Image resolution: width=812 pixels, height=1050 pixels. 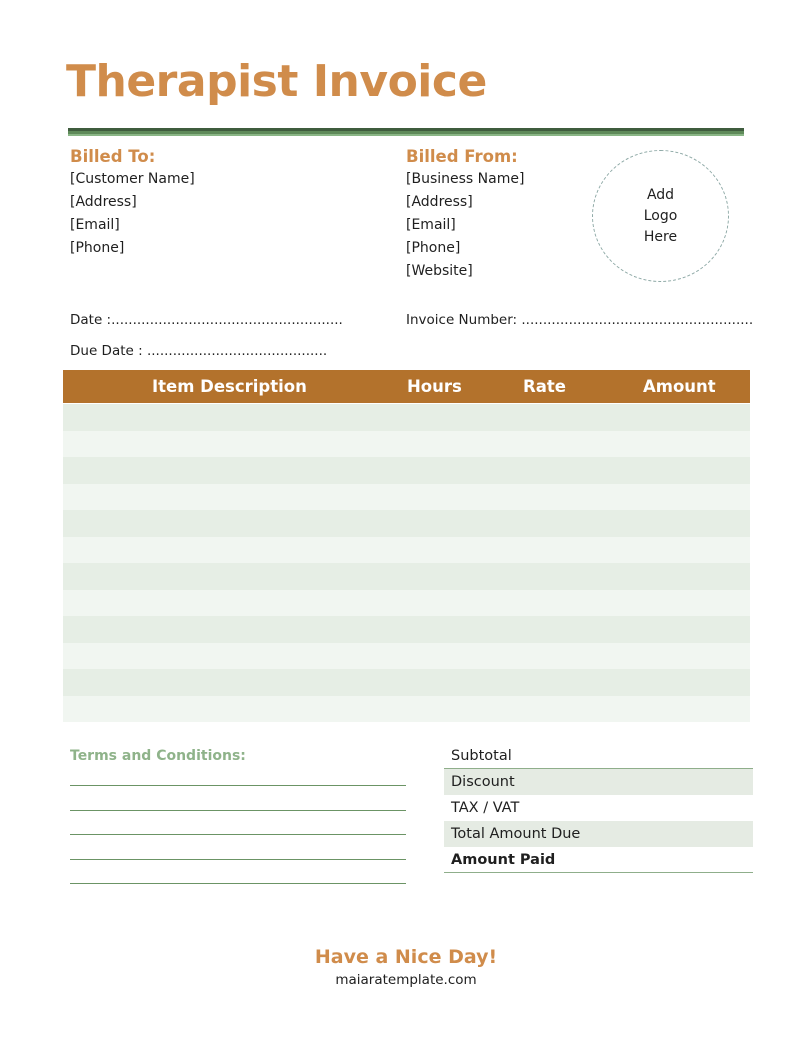 I want to click on customer-phone-field: [Phone], so click(x=132, y=248).